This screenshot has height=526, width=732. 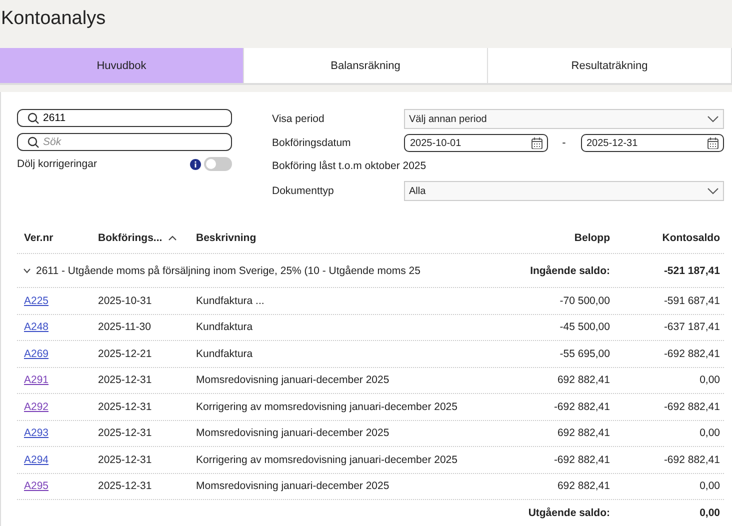 I want to click on table-cell-text: 2025-11-30, so click(x=125, y=327).